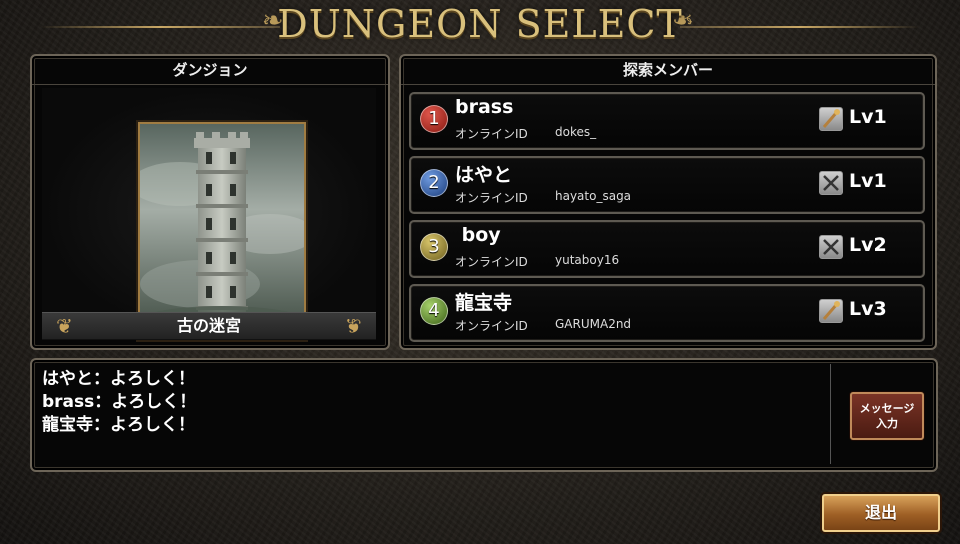  I want to click on member-name: boy, so click(478, 235).